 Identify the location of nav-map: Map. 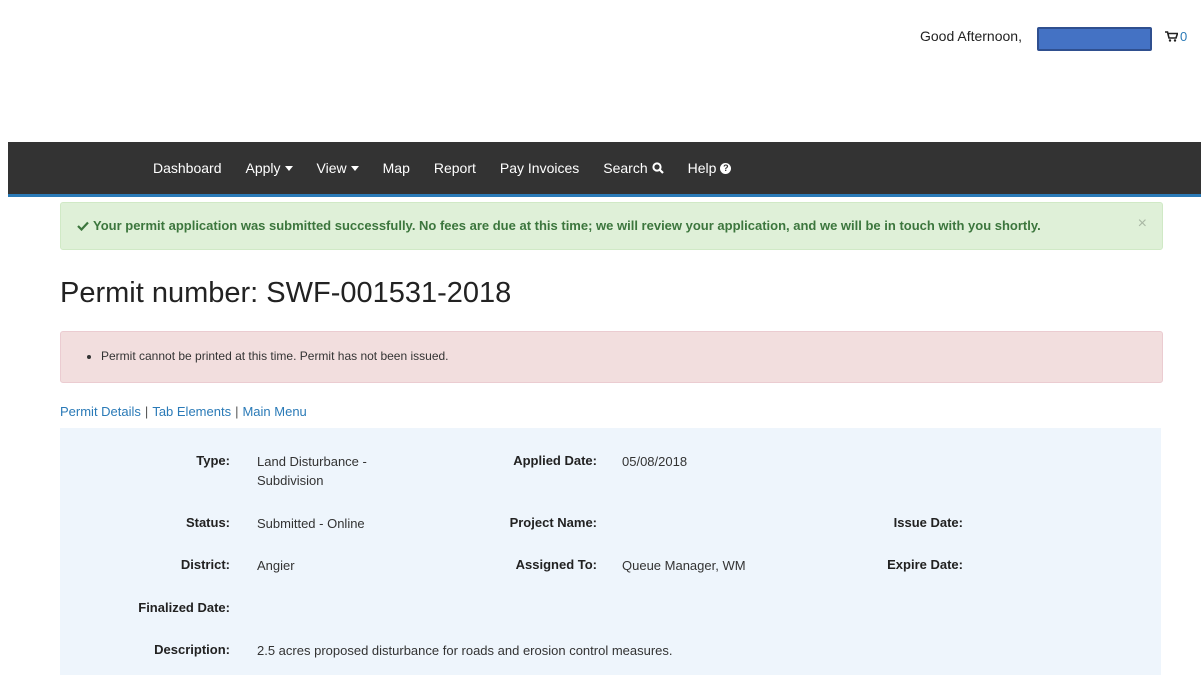
(396, 168).